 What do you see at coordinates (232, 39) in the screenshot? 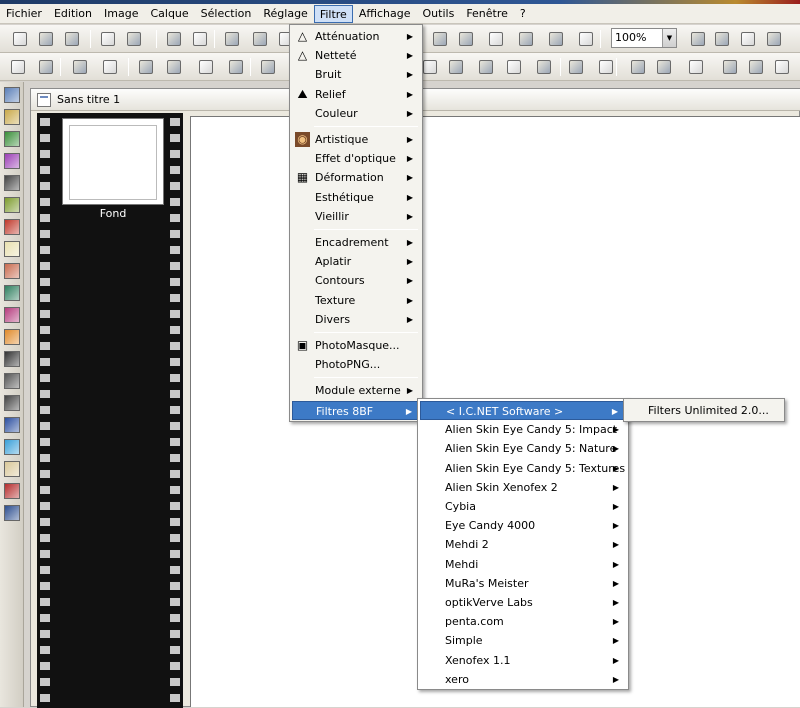
I see `copy-icon` at bounding box center [232, 39].